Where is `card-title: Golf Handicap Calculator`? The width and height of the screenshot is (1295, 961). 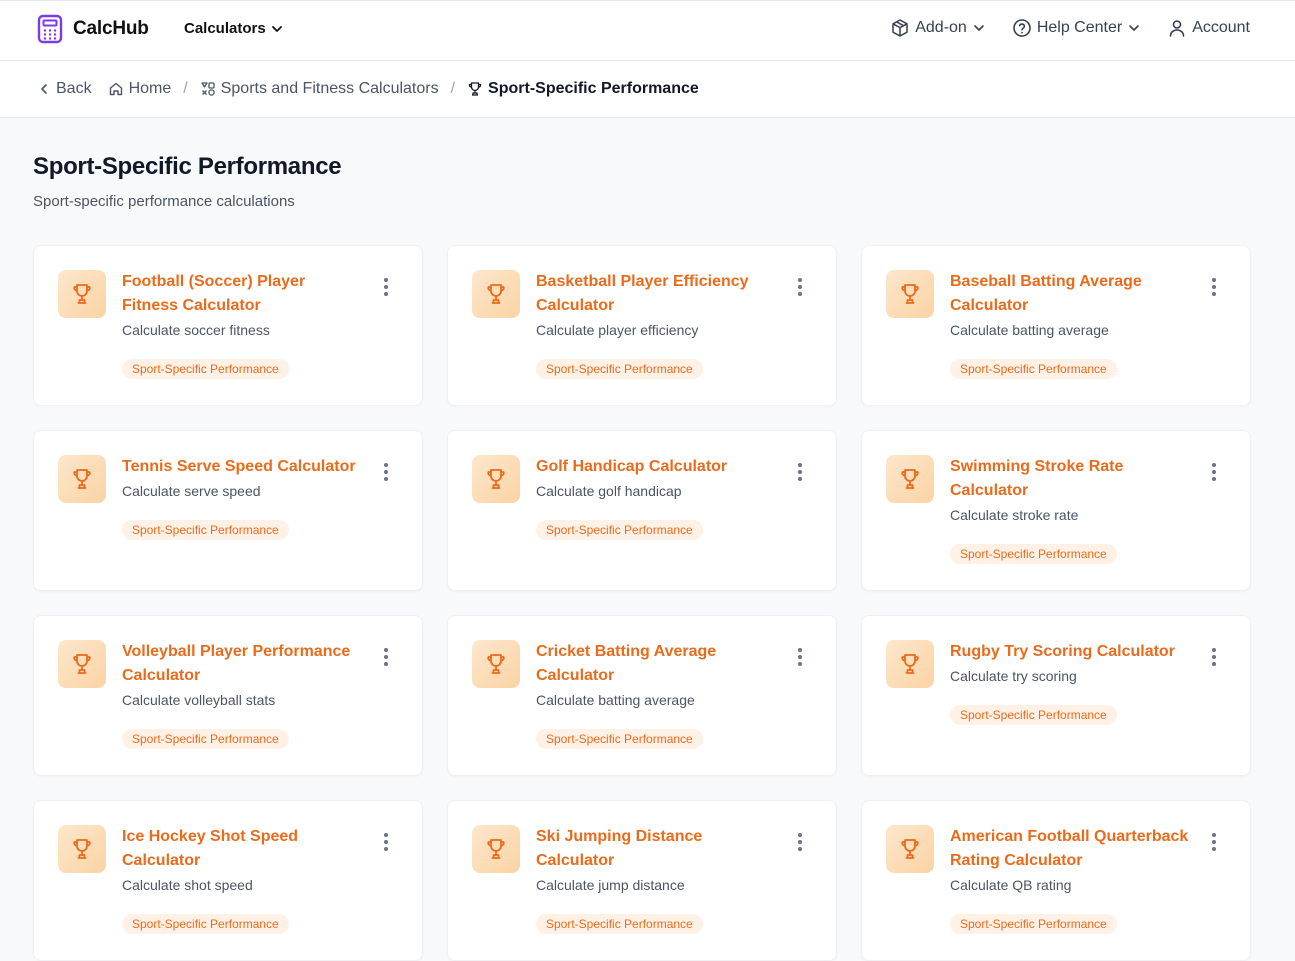 card-title: Golf Handicap Calculator is located at coordinates (656, 467).